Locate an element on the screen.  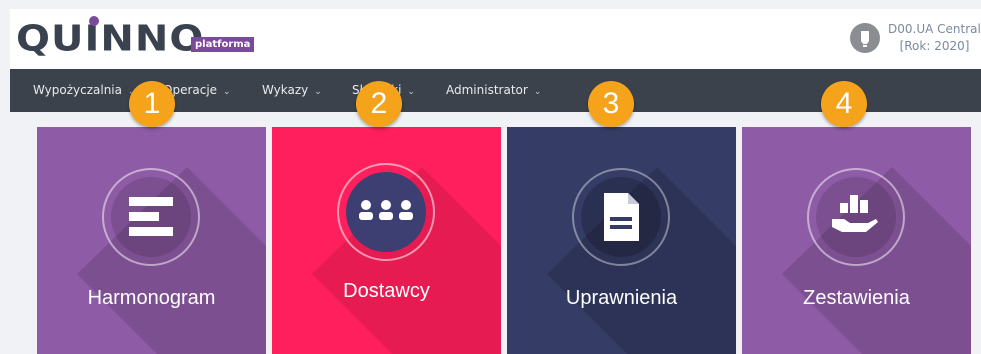
tile-label: Dostawcy is located at coordinates (386, 291).